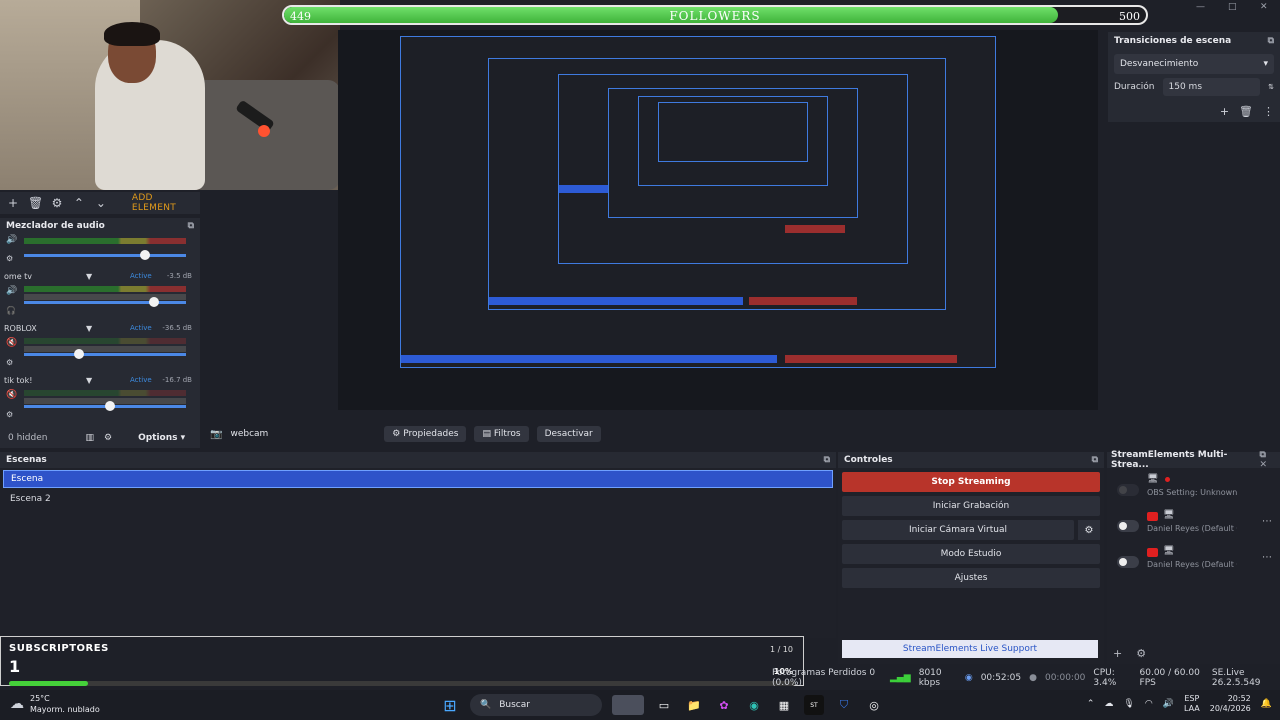 This screenshot has width=1280, height=720. I want to click on settings-button: Ajustes, so click(971, 578).